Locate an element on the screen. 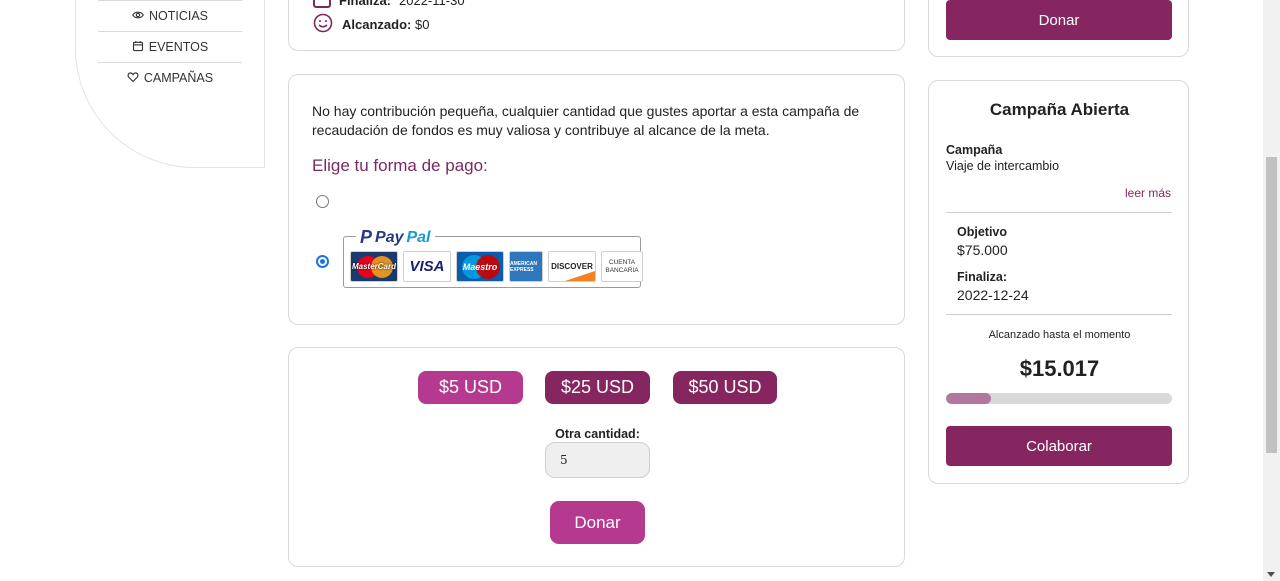  otra-cantidad-label: Otra cantidad: is located at coordinates (597, 434).